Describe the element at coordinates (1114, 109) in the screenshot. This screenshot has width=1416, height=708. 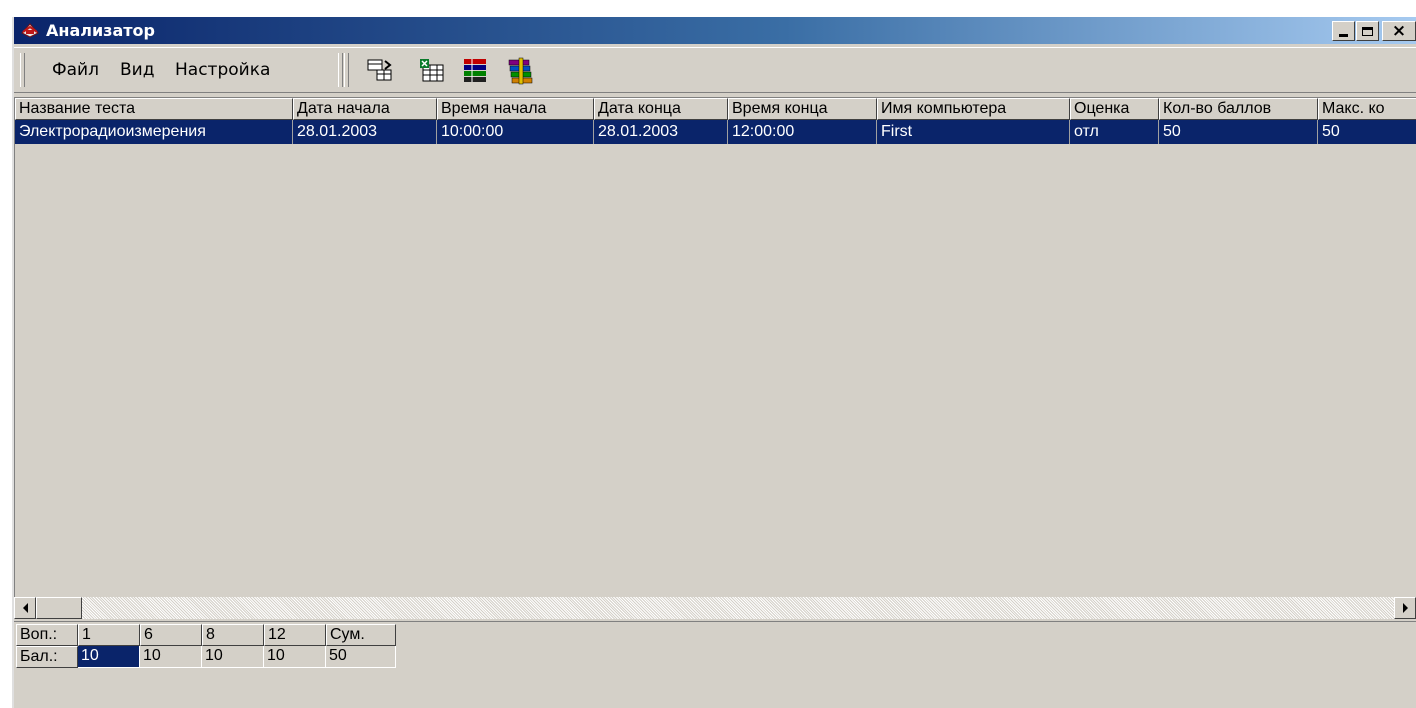
I see `column-header-grade: Оценка` at that location.